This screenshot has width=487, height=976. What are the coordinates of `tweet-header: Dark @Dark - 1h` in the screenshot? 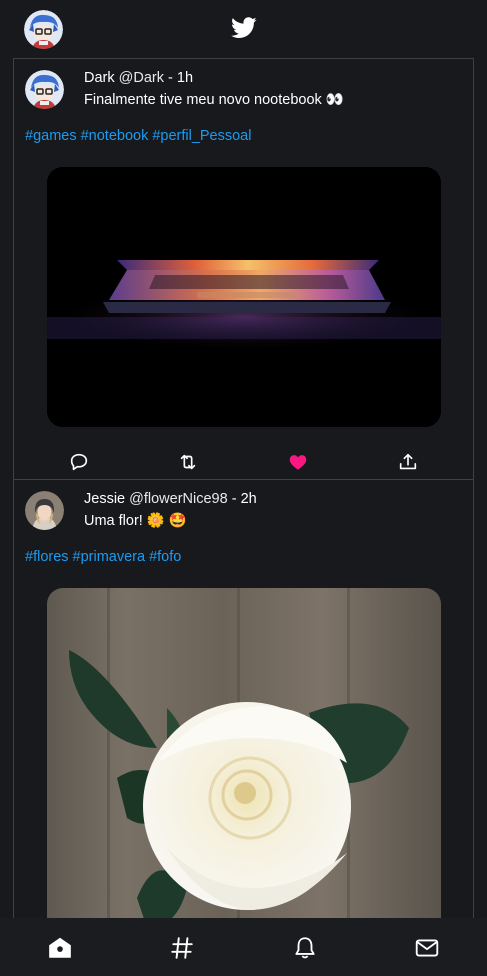 It's located at (138, 78).